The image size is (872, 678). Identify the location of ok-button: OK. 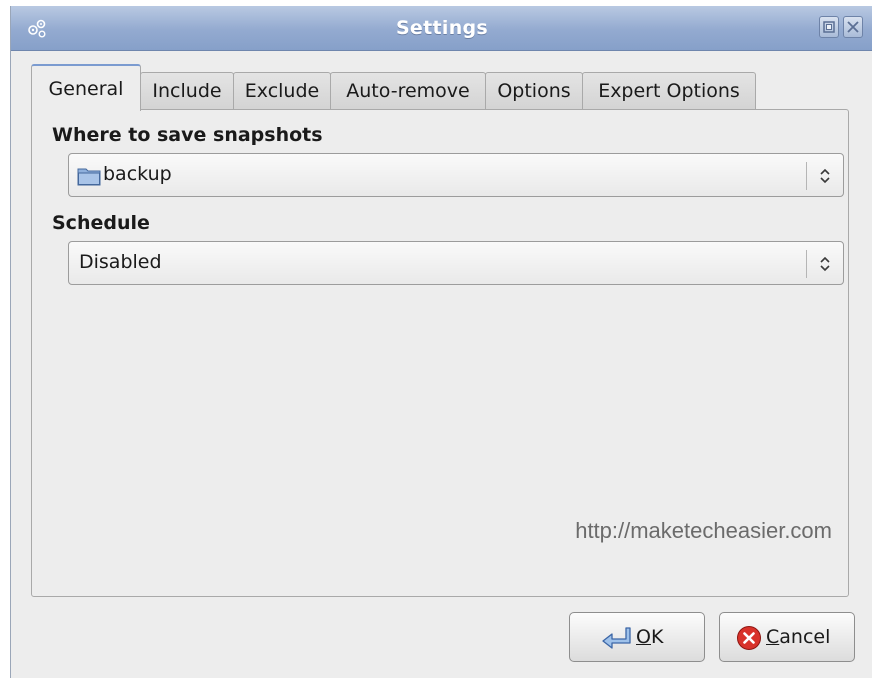
(637, 637).